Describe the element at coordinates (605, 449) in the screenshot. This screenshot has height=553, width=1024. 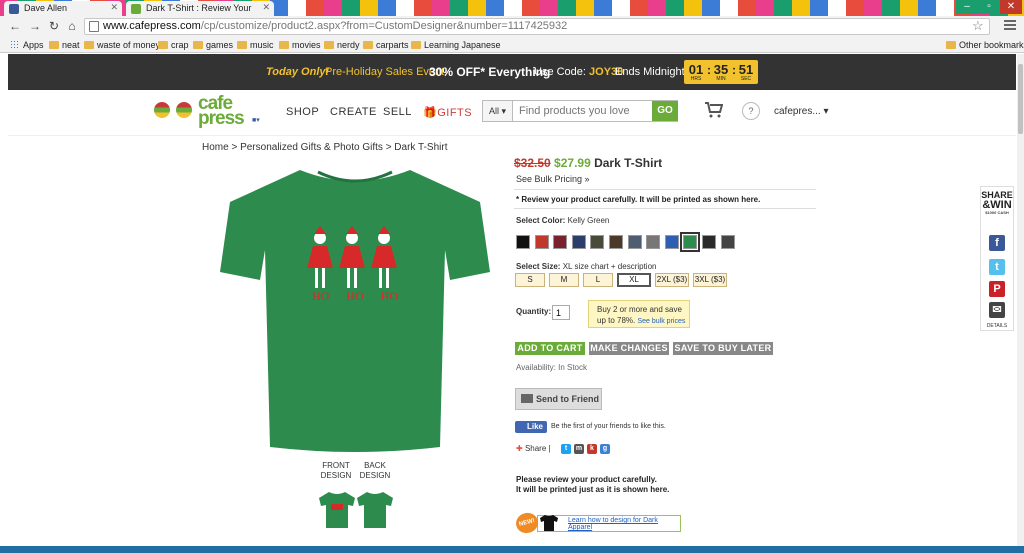
I see `google-icon: g` at that location.